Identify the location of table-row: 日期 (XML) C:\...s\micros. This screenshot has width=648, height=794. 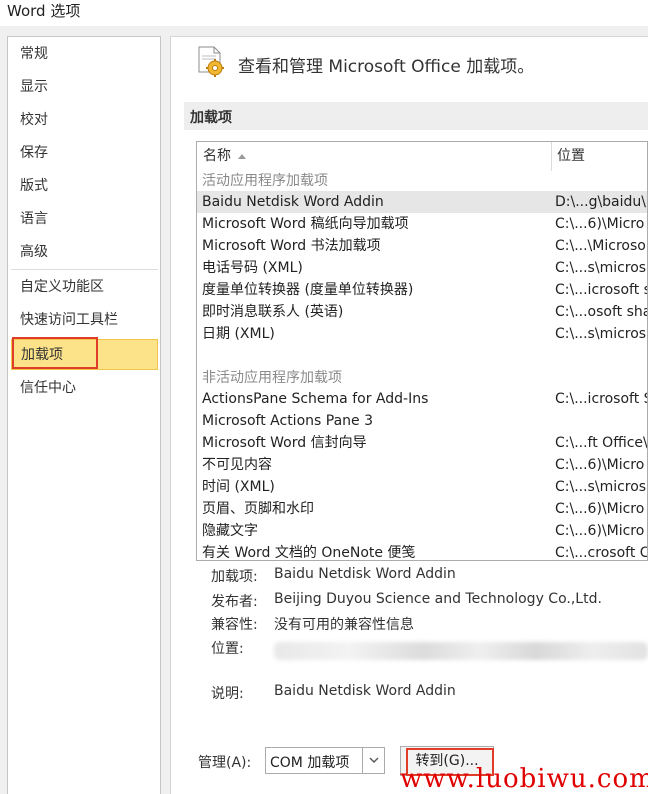
(422, 334).